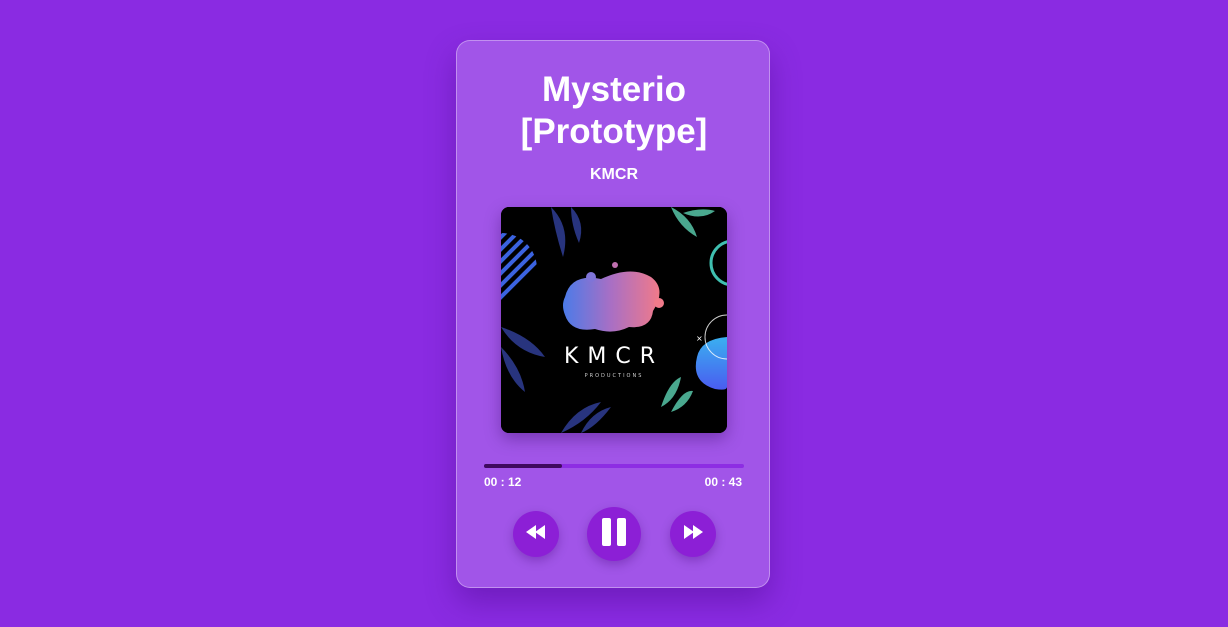  I want to click on rewind-button, so click(536, 534).